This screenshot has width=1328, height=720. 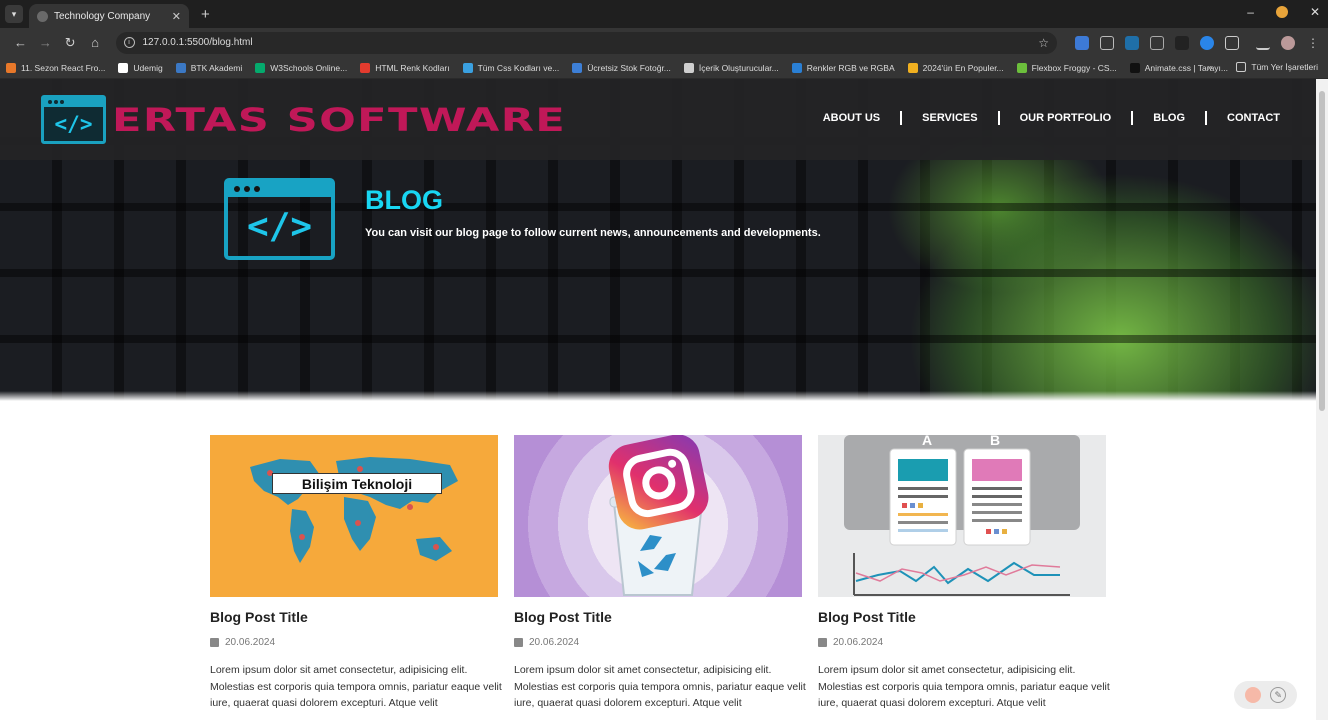 What do you see at coordinates (1169, 118) in the screenshot?
I see `nav-blog: BLOG` at bounding box center [1169, 118].